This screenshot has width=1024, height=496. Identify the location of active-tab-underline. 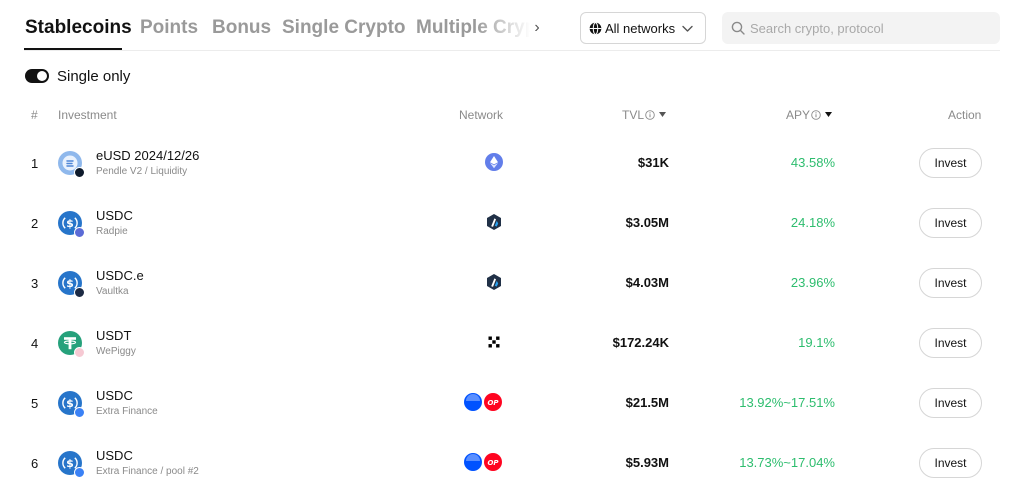
(73, 49).